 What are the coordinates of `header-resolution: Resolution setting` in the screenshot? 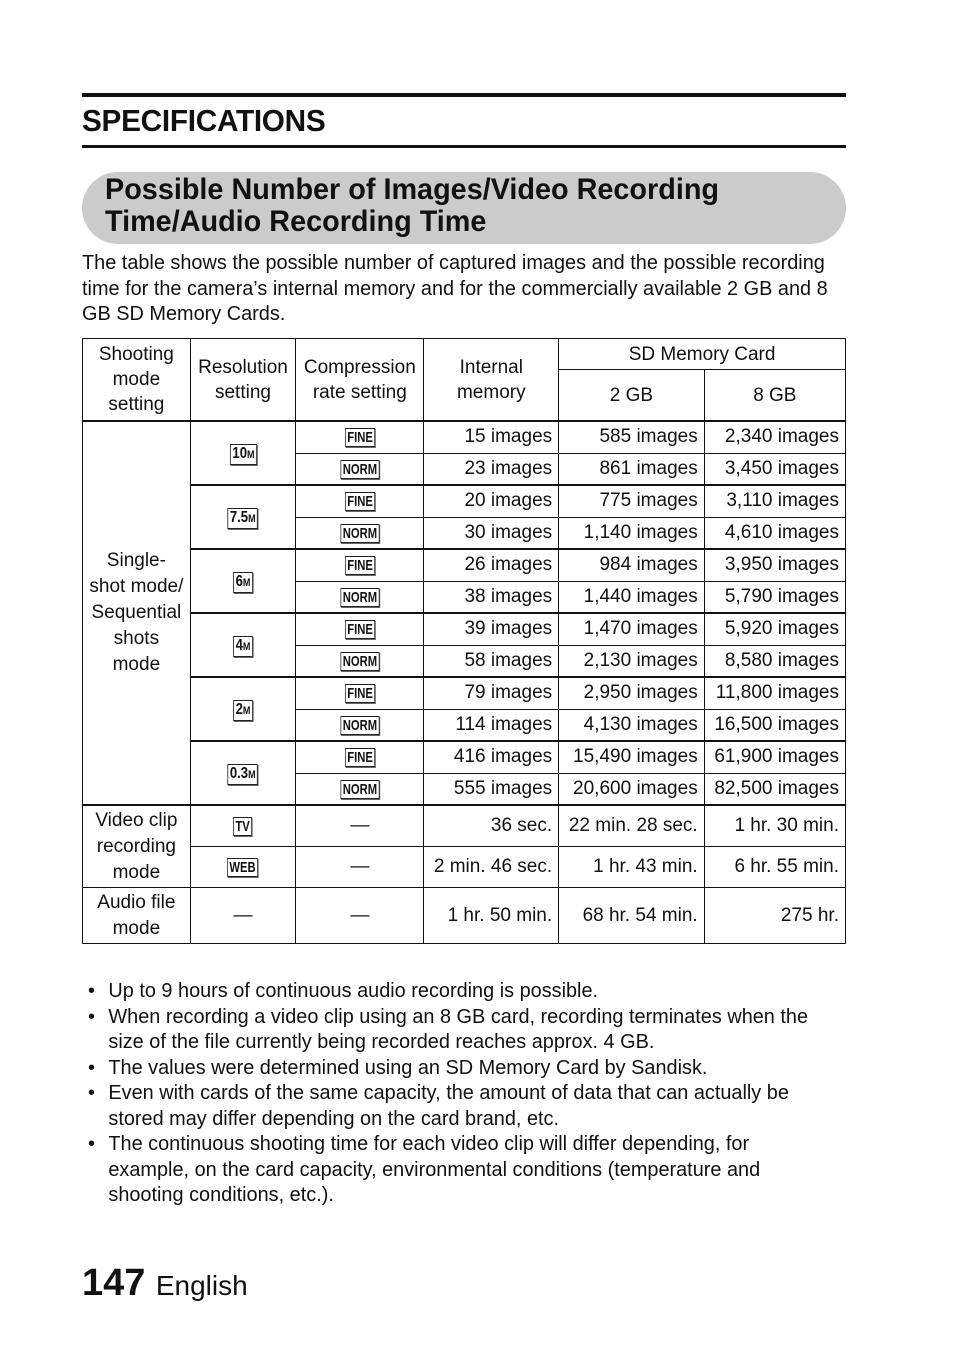 It's located at (243, 380).